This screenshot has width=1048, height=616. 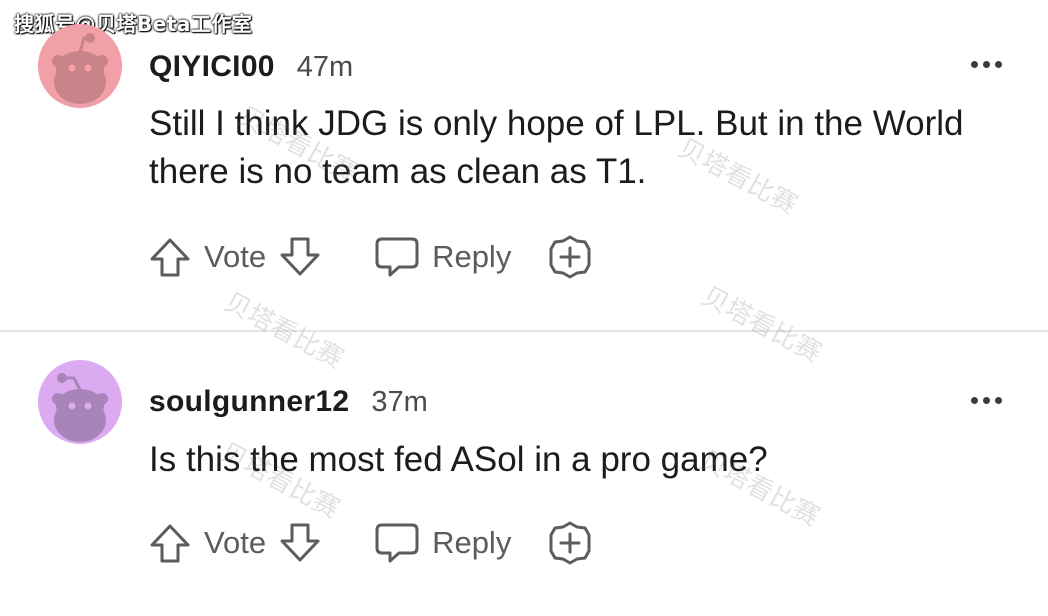 I want to click on username: QIYICI00, so click(x=212, y=67).